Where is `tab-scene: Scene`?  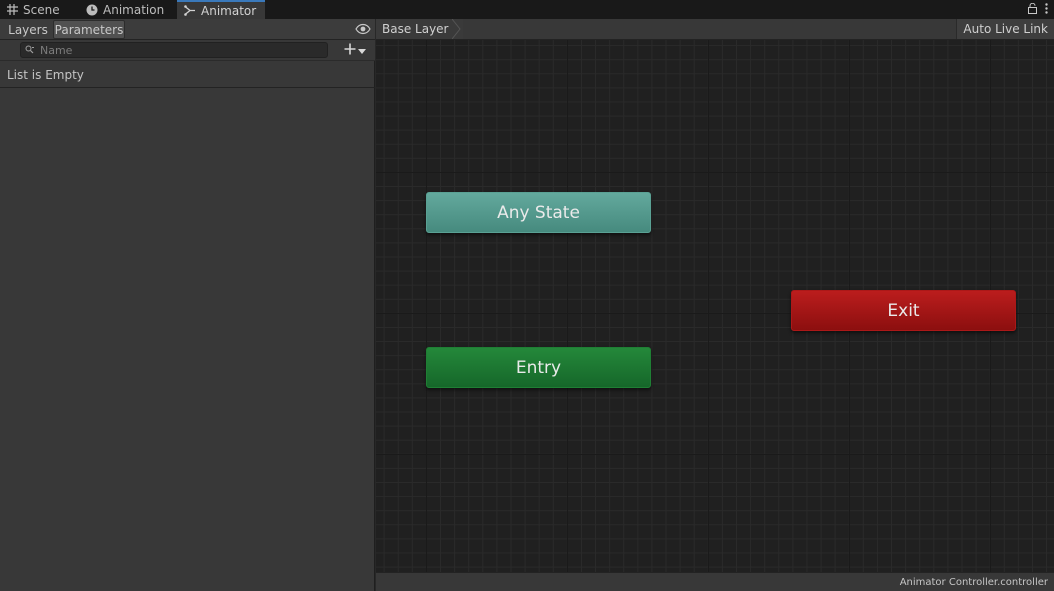
tab-scene: Scene is located at coordinates (36, 9).